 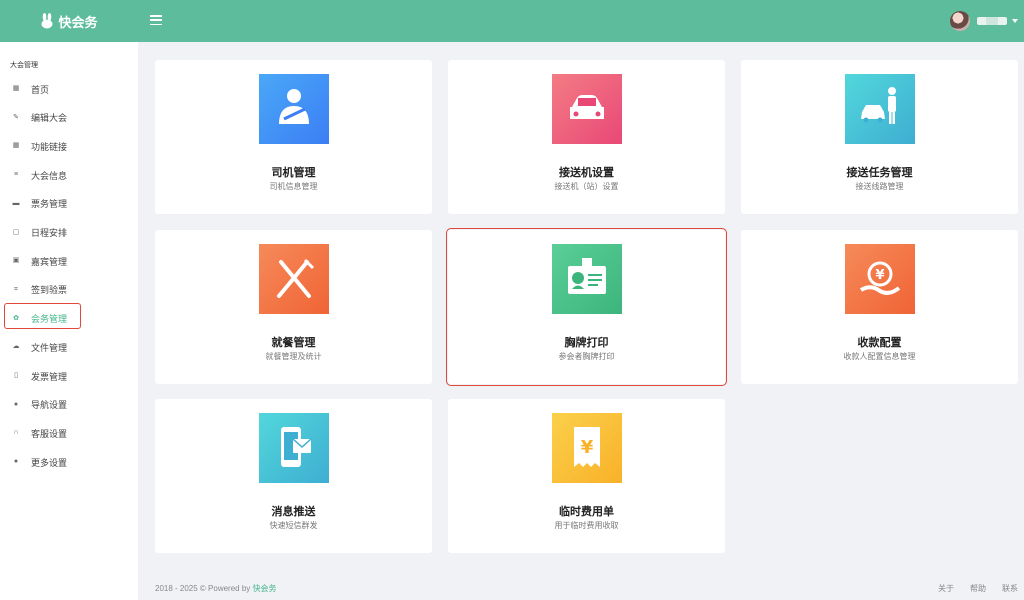 What do you see at coordinates (47, 21) in the screenshot?
I see `rabbit-logo-icon` at bounding box center [47, 21].